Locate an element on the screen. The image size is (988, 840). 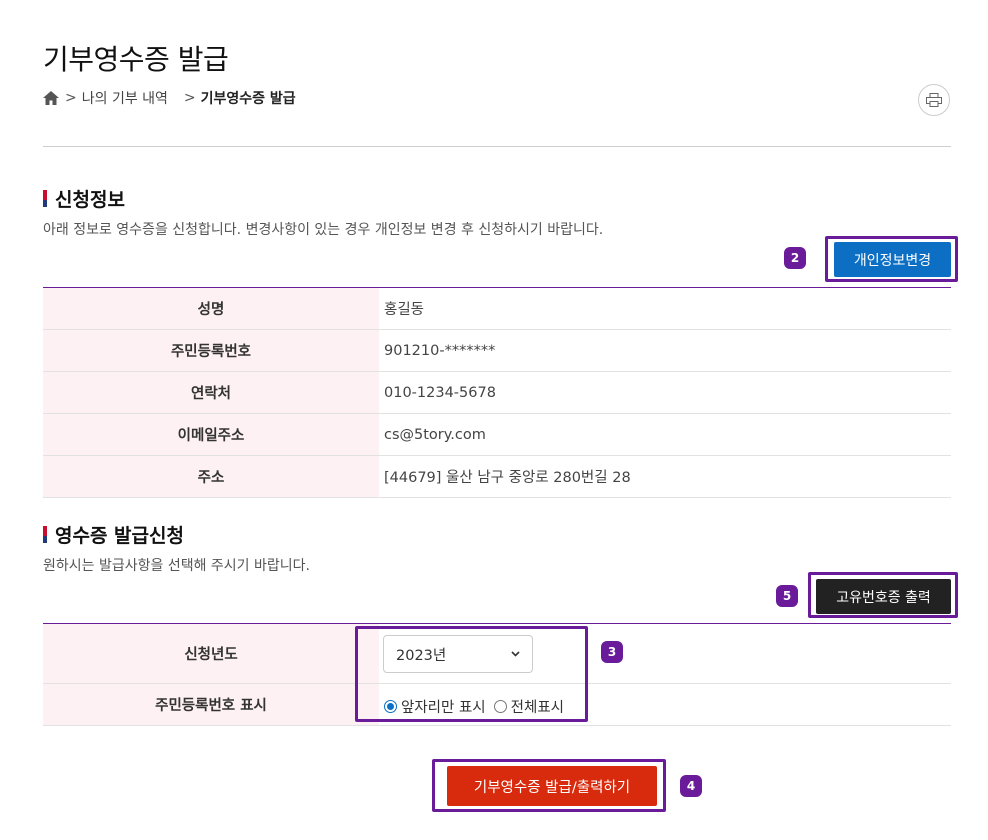
section-title-applicant-info: 신청정보 is located at coordinates (84, 198).